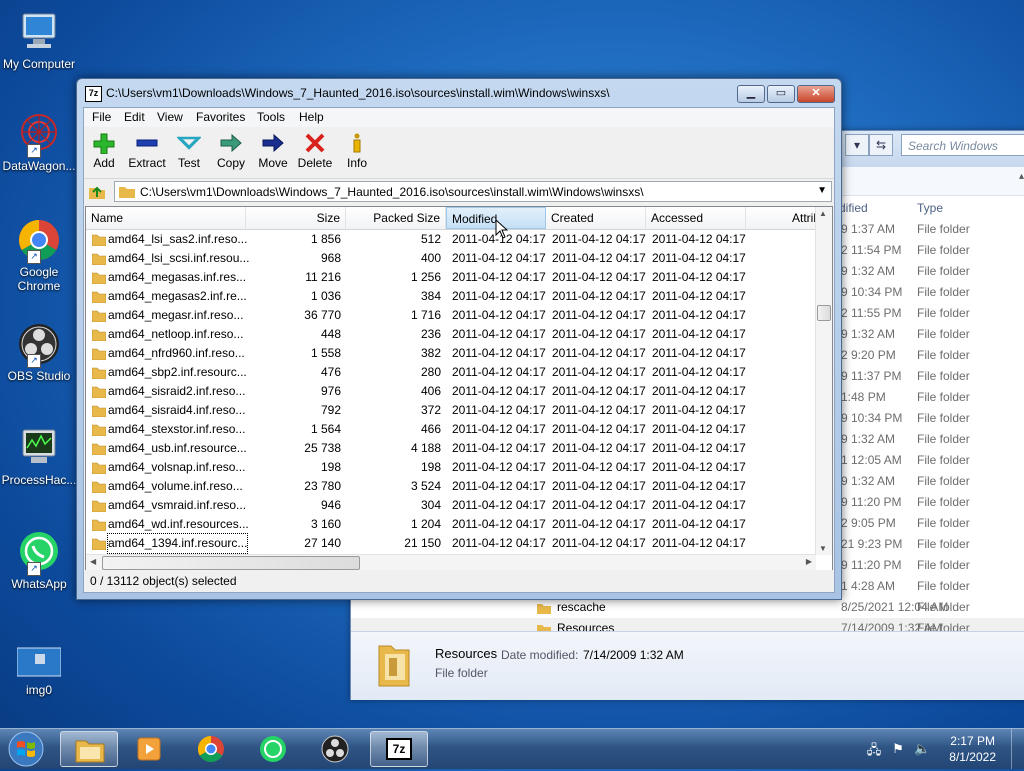 This screenshot has height=771, width=1024. Describe the element at coordinates (166, 218) in the screenshot. I see `column-name: Name` at that location.